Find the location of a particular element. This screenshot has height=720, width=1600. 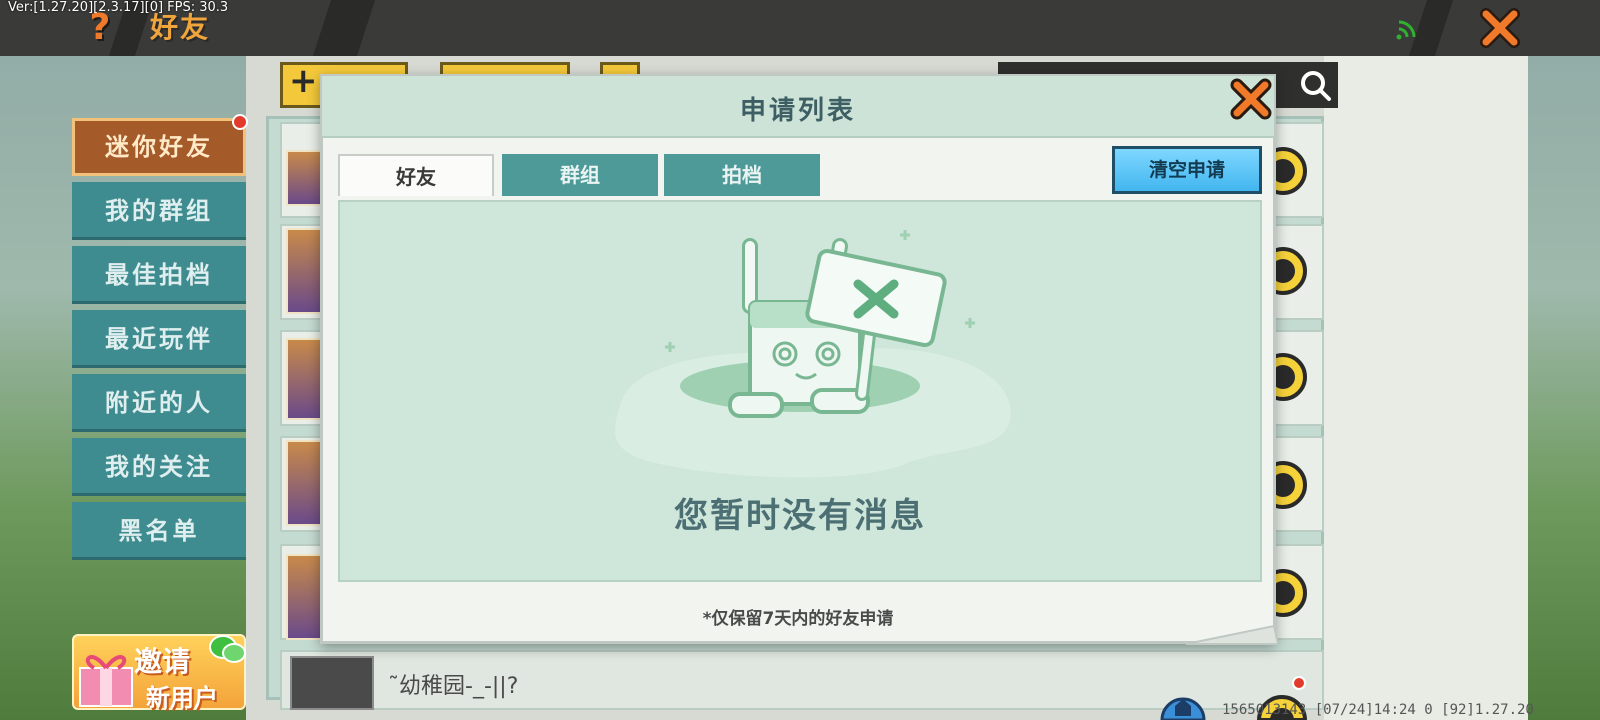

help-icon: ? is located at coordinates (100, 28).